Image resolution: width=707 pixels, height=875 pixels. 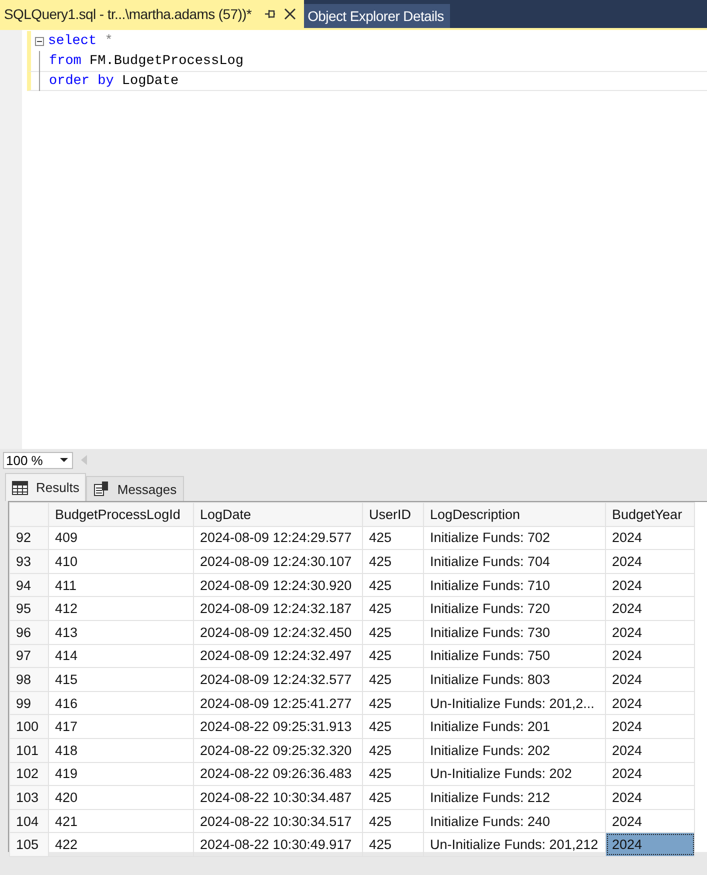 What do you see at coordinates (515, 514) in the screenshot?
I see `column-header: LogDescription` at bounding box center [515, 514].